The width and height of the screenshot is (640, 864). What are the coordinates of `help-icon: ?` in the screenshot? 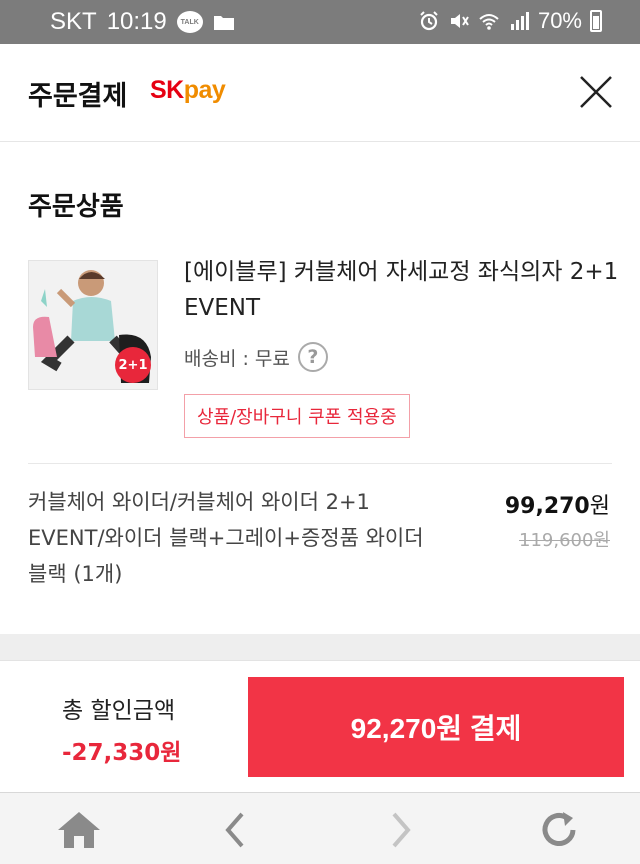 It's located at (312, 357).